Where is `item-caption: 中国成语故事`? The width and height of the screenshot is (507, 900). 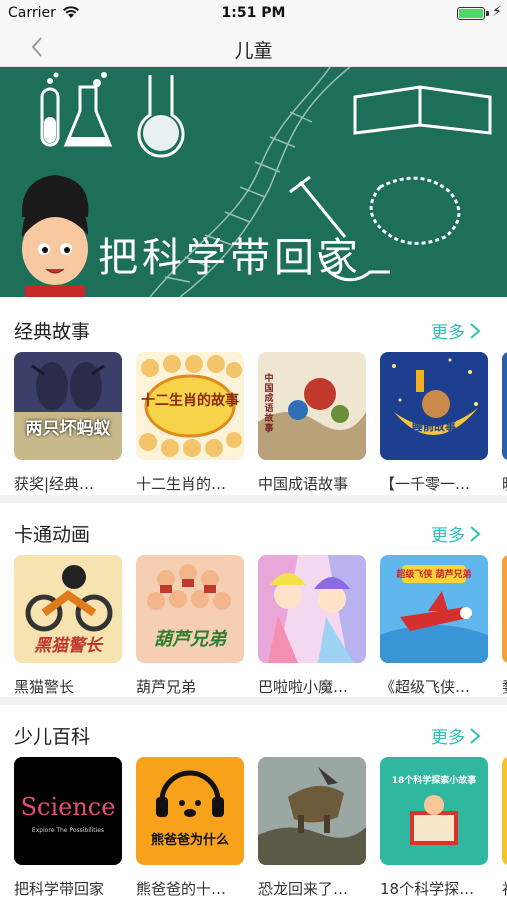
item-caption: 中国成语故事 is located at coordinates (303, 484).